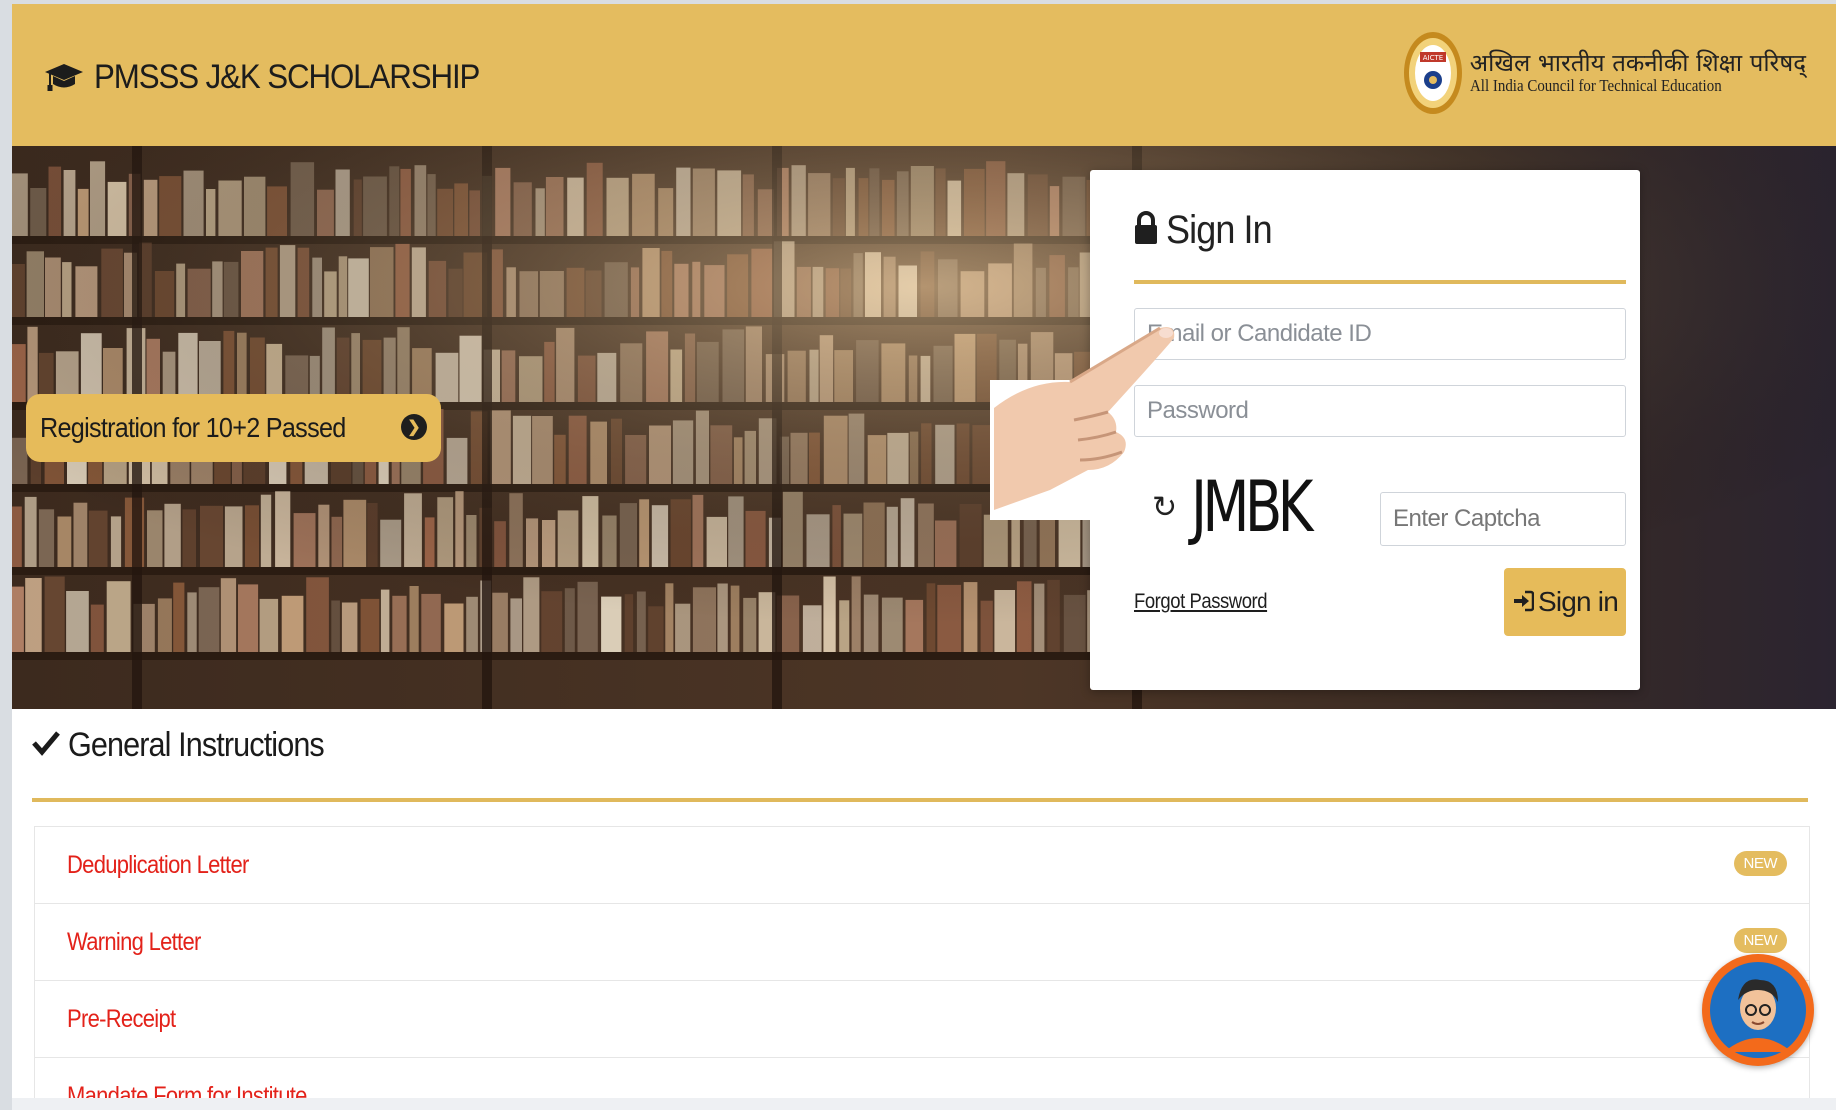  What do you see at coordinates (1252, 507) in the screenshot?
I see `captcha-image: JMBK` at bounding box center [1252, 507].